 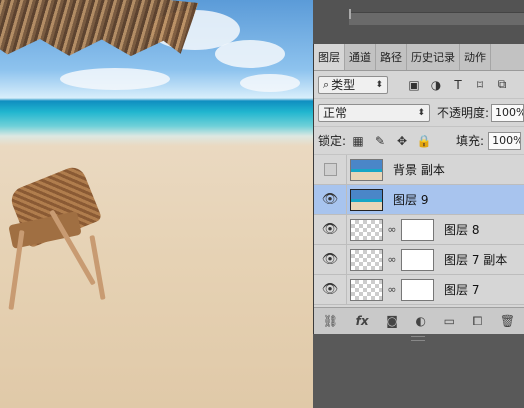 I want to click on resize-grip, so click(x=418, y=338).